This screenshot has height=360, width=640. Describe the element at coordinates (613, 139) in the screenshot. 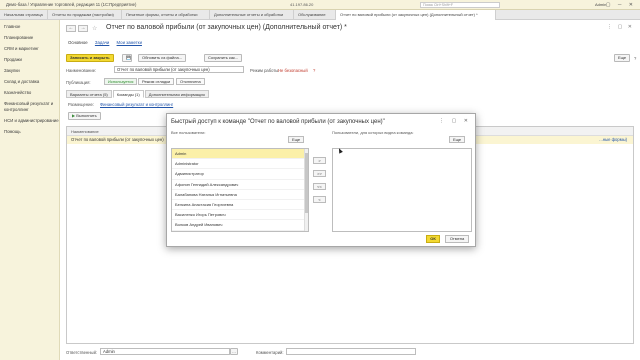

I see `table-row-tail: ...ные формы)` at that location.